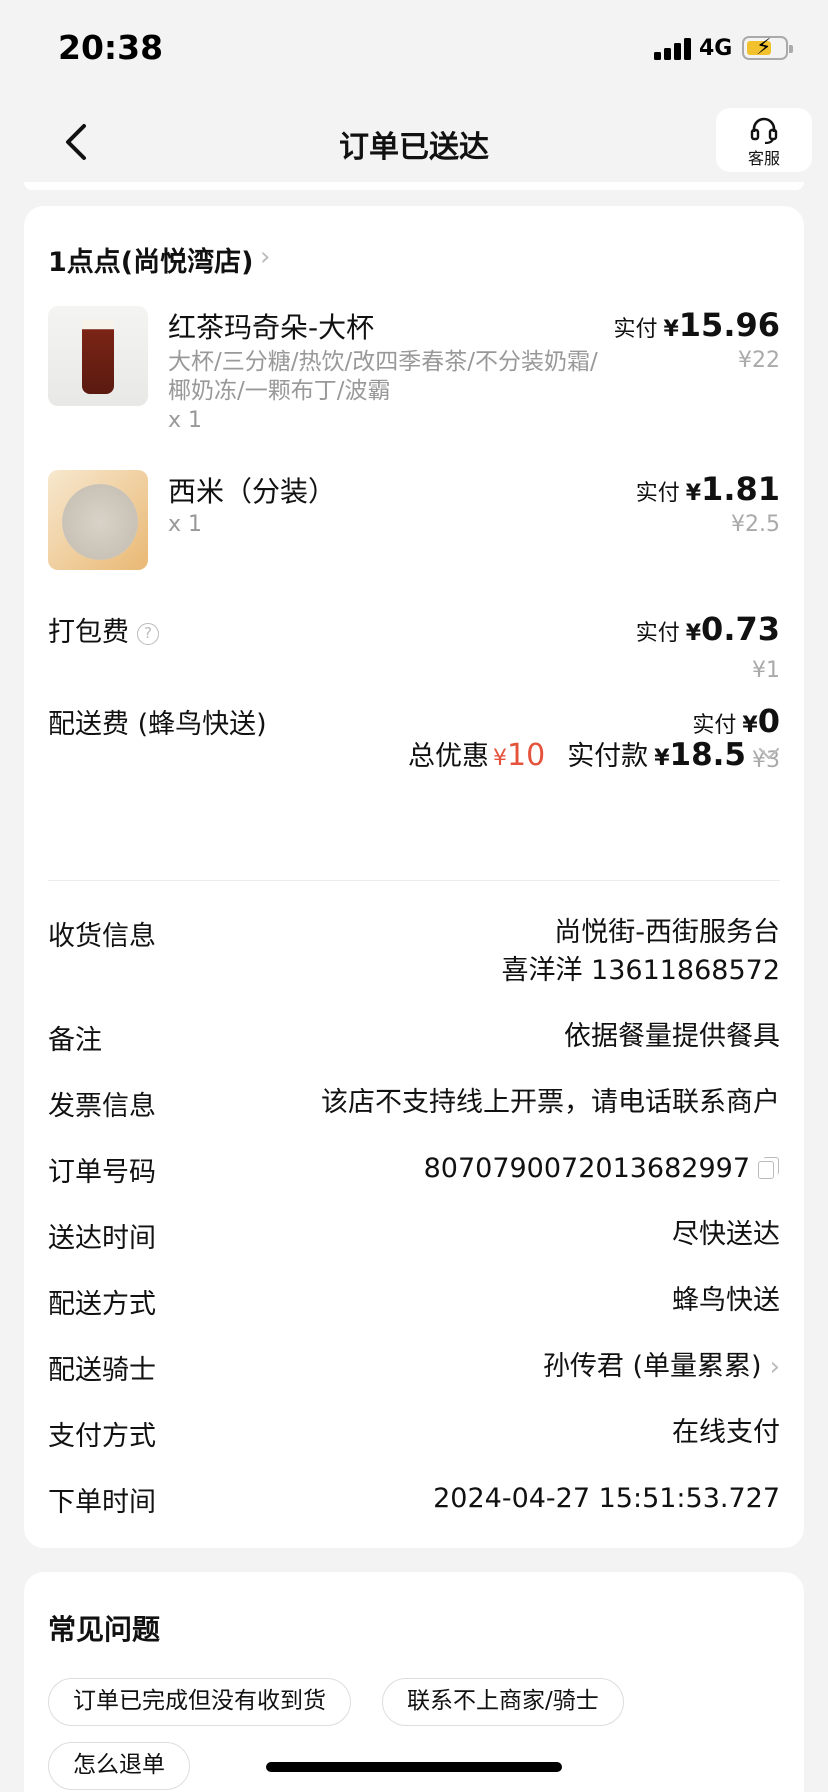 The image size is (828, 1792). Describe the element at coordinates (414, 186) in the screenshot. I see `top-card-edge` at that location.